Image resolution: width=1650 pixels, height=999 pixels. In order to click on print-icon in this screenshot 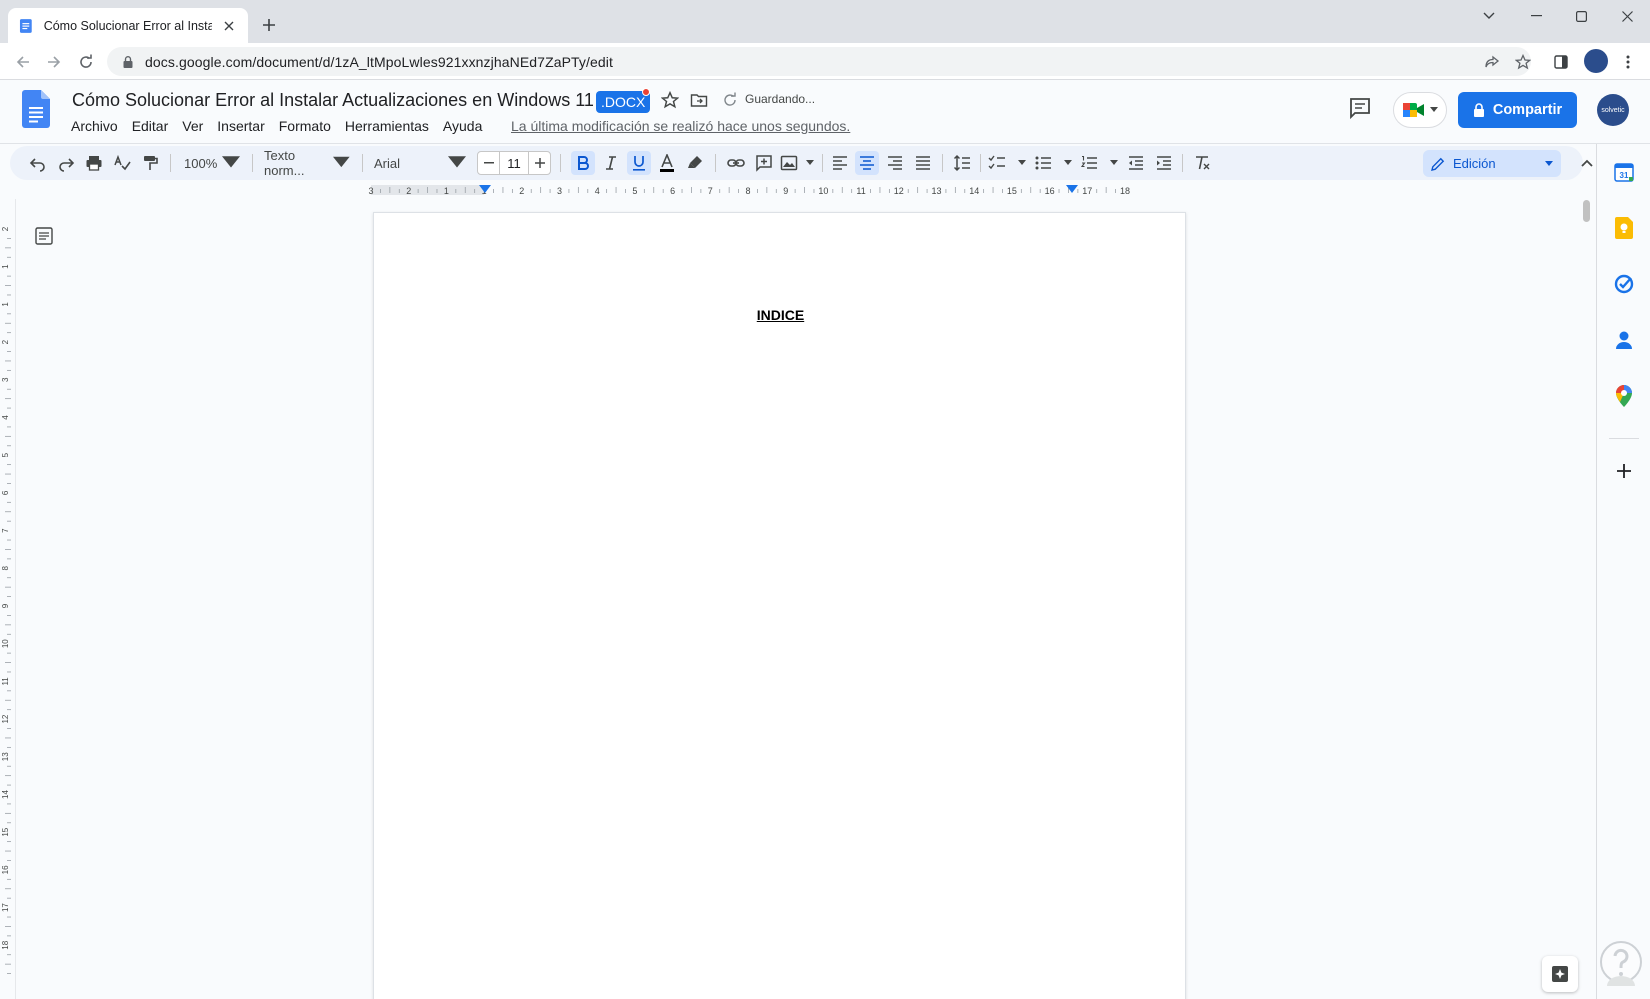, I will do `click(94, 163)`.